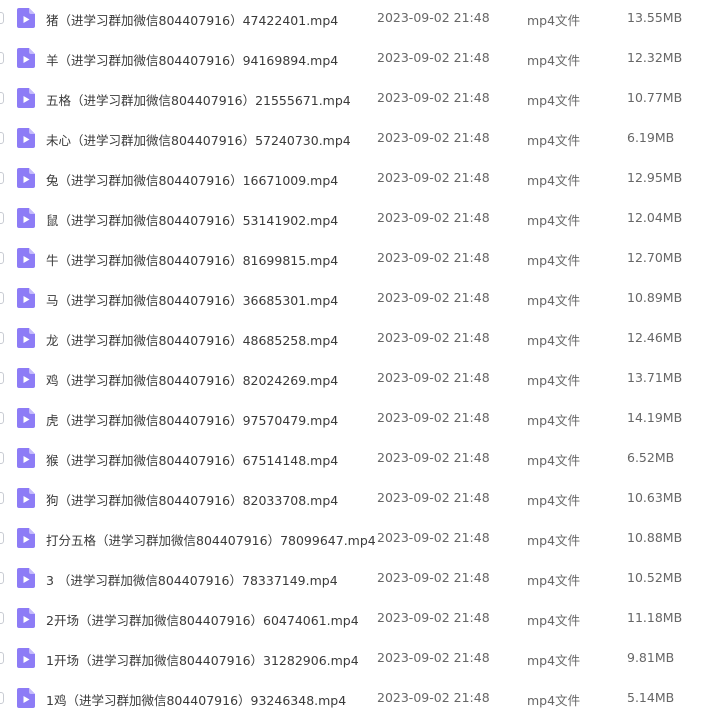 Image resolution: width=716 pixels, height=723 pixels. I want to click on file-name: 1鸡（进学习群加微信804407916）93246348.mp4, so click(196, 699).